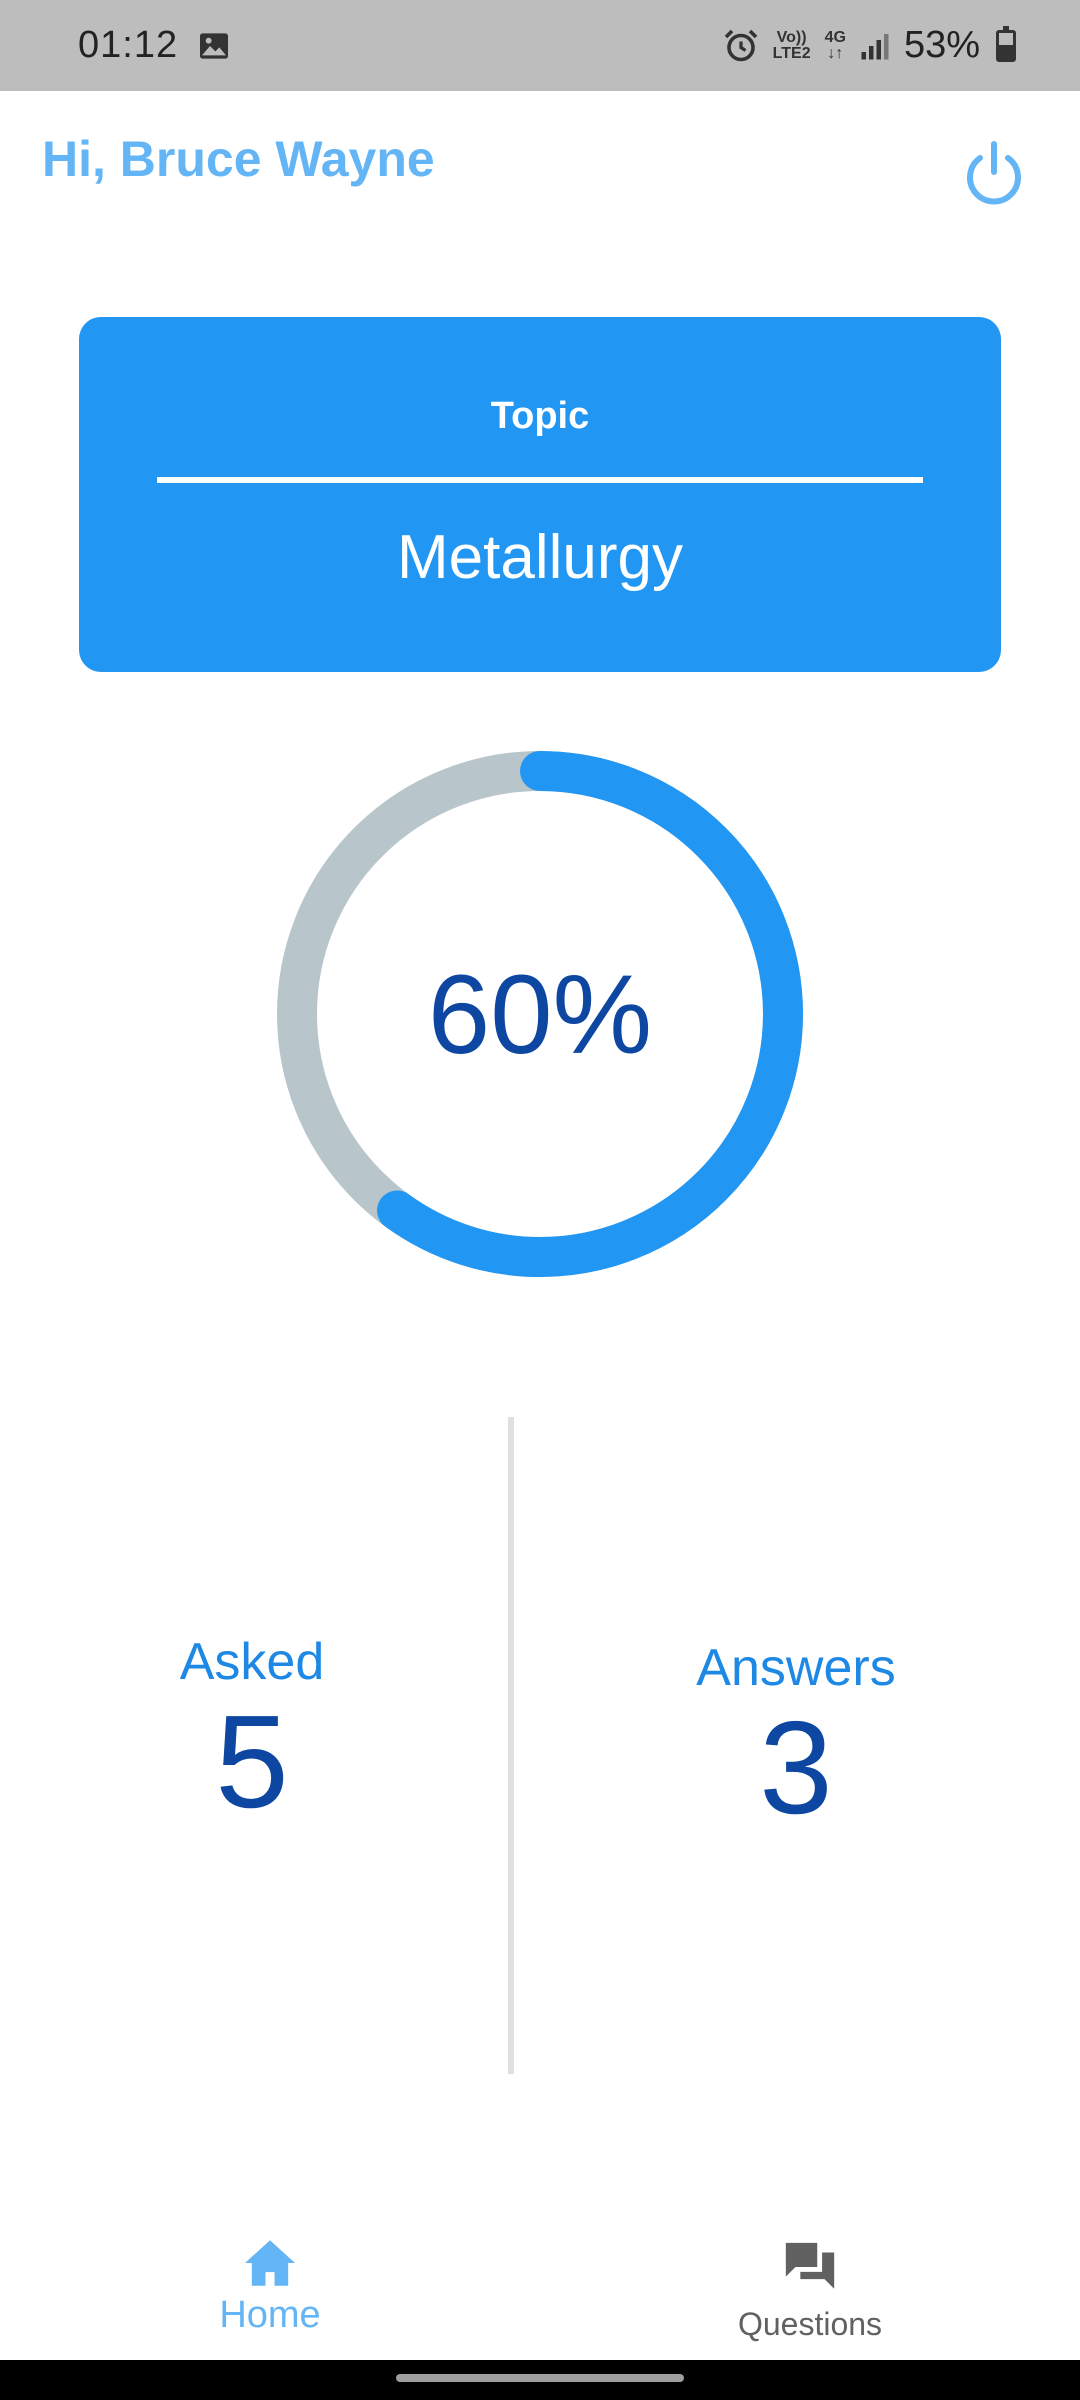 This screenshot has width=1080, height=2400. Describe the element at coordinates (252, 1761) in the screenshot. I see `asked-count: 5` at that location.